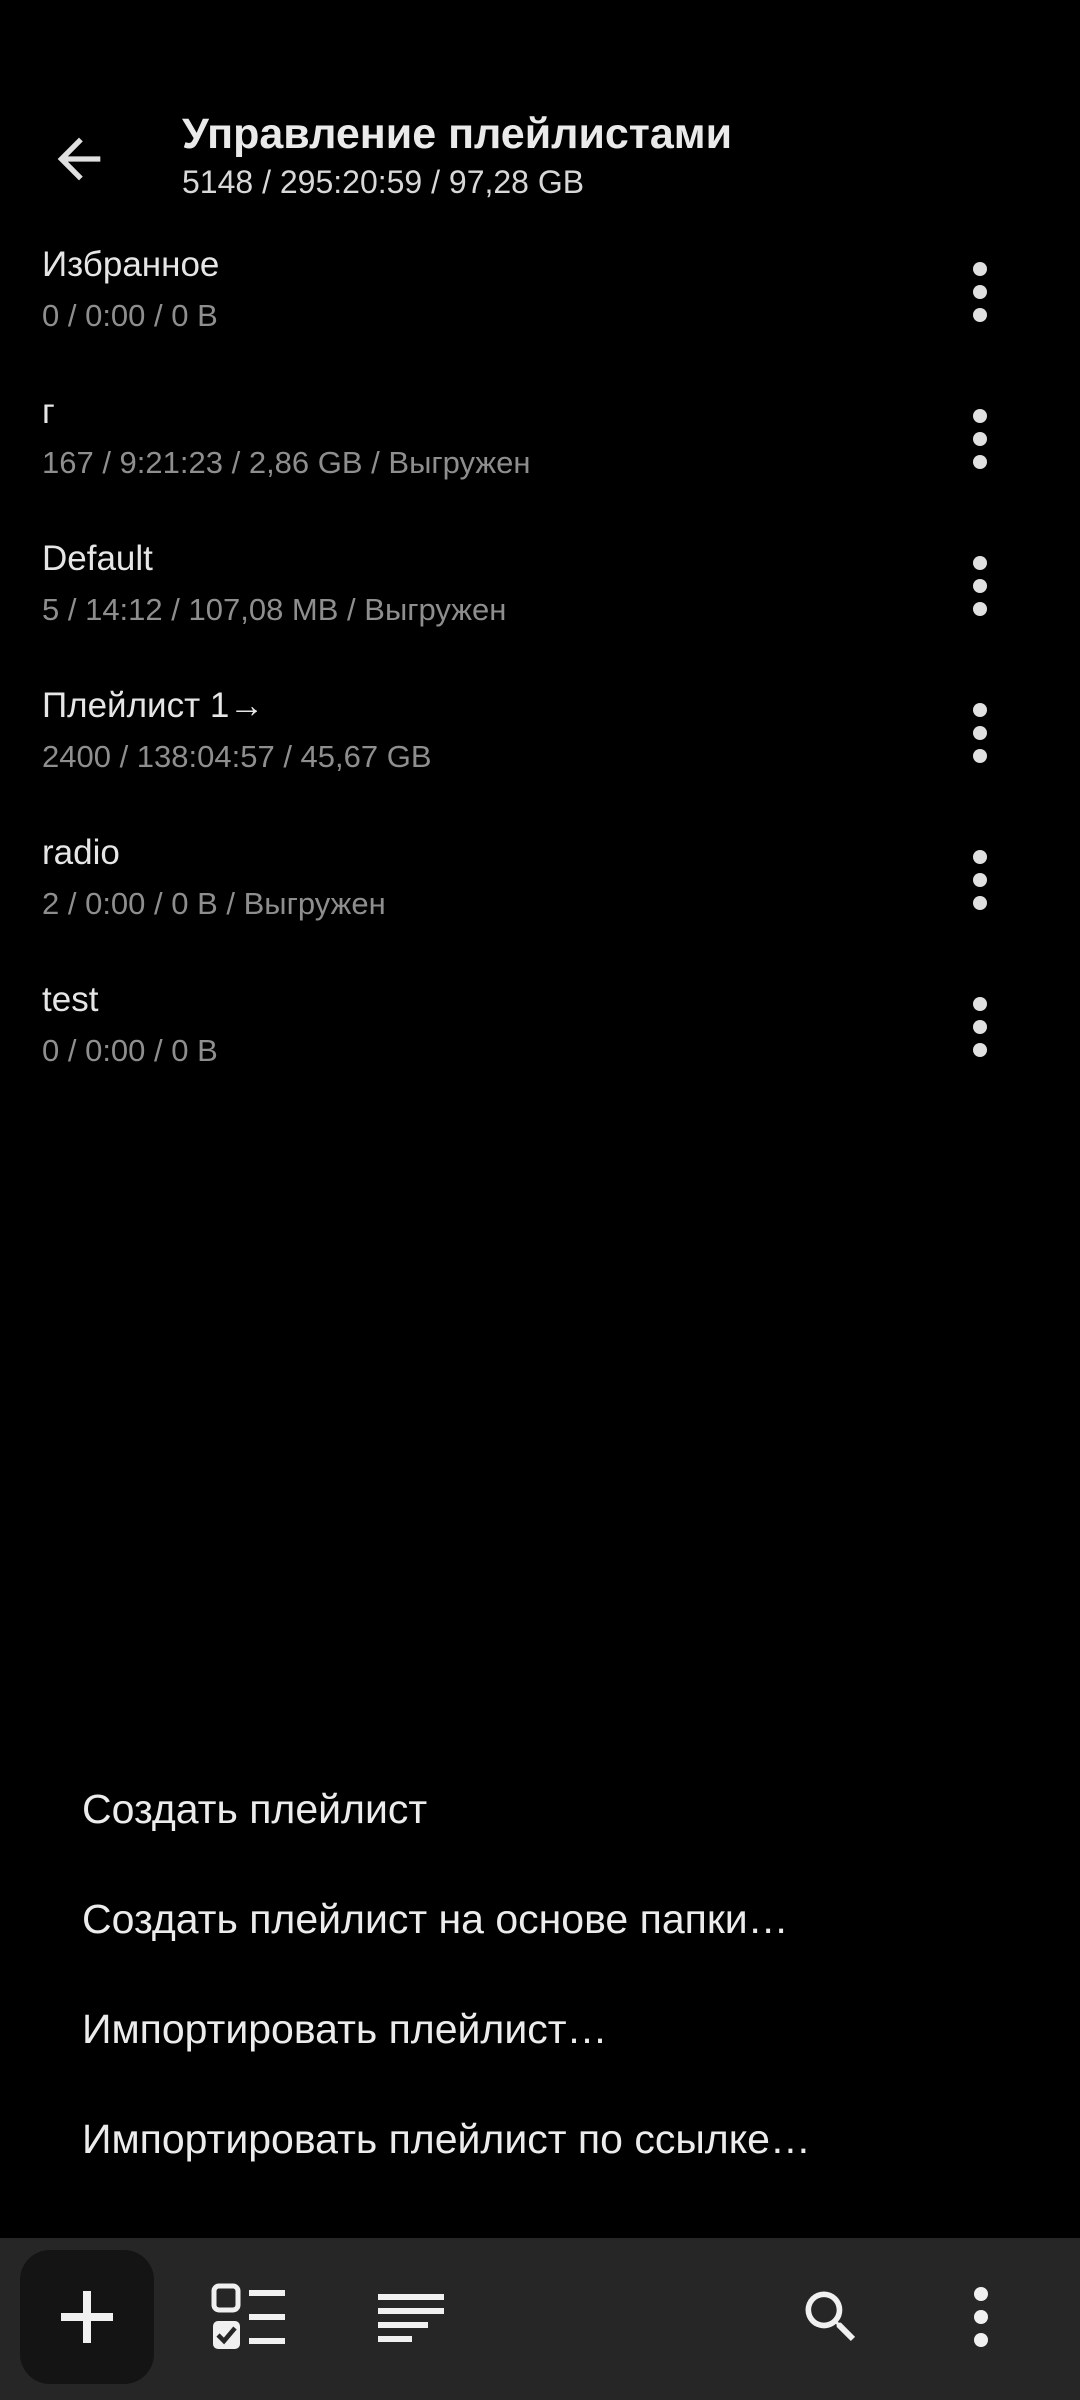  I want to click on menu-item-create-playlist: Создать плейлист, so click(254, 1809).